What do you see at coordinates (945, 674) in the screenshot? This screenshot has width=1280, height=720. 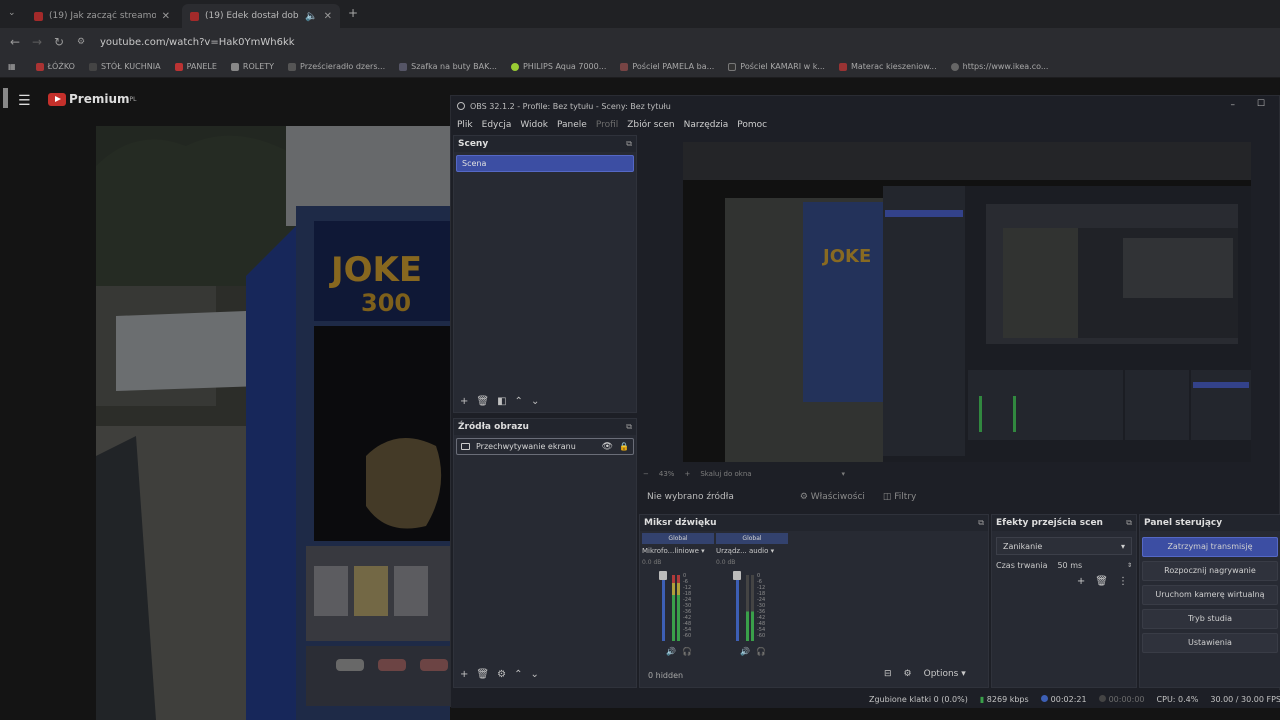 I see `options-menu: Options ▾` at bounding box center [945, 674].